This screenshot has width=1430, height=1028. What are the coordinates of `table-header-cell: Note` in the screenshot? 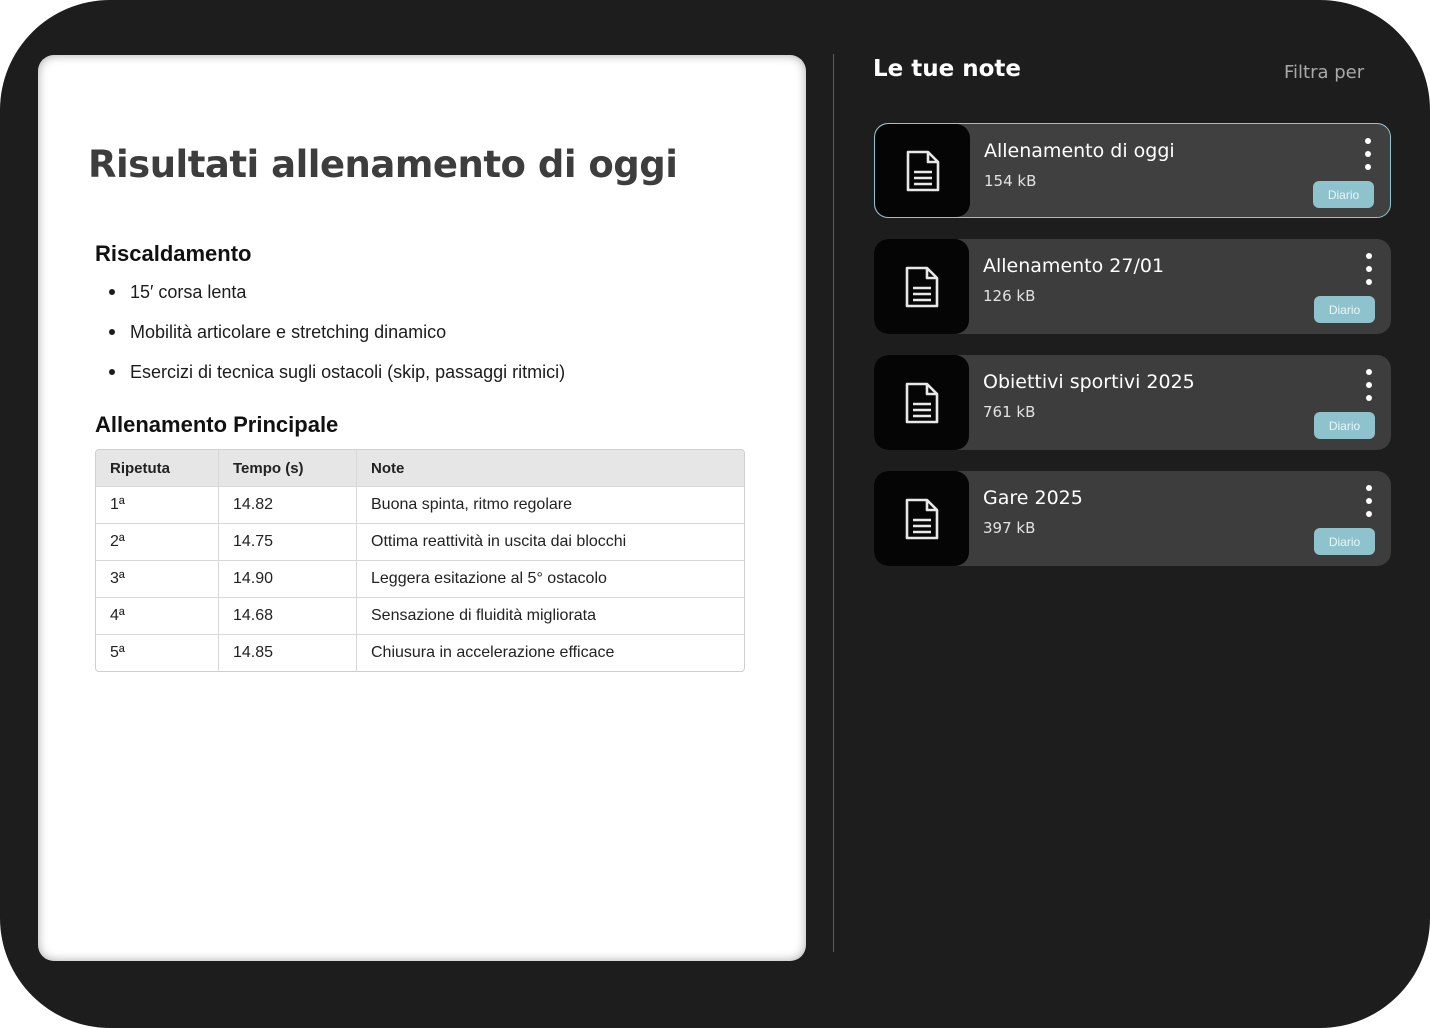 It's located at (550, 468).